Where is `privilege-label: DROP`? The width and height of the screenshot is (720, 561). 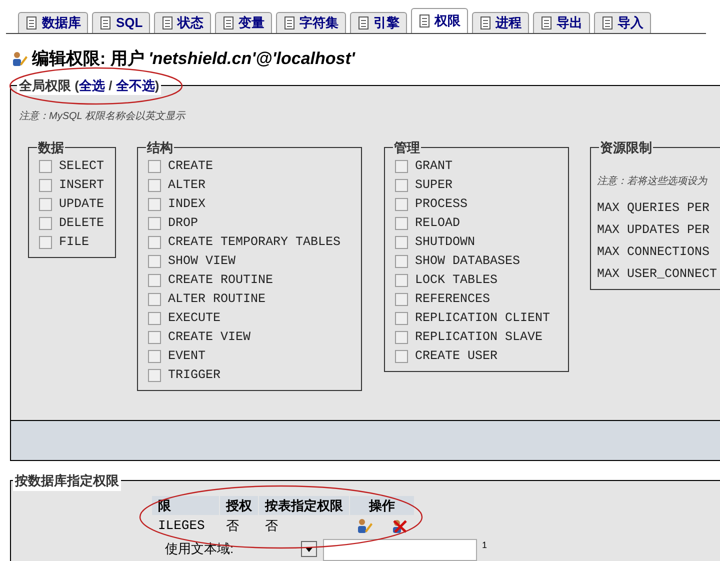
privilege-label: DROP is located at coordinates (183, 223).